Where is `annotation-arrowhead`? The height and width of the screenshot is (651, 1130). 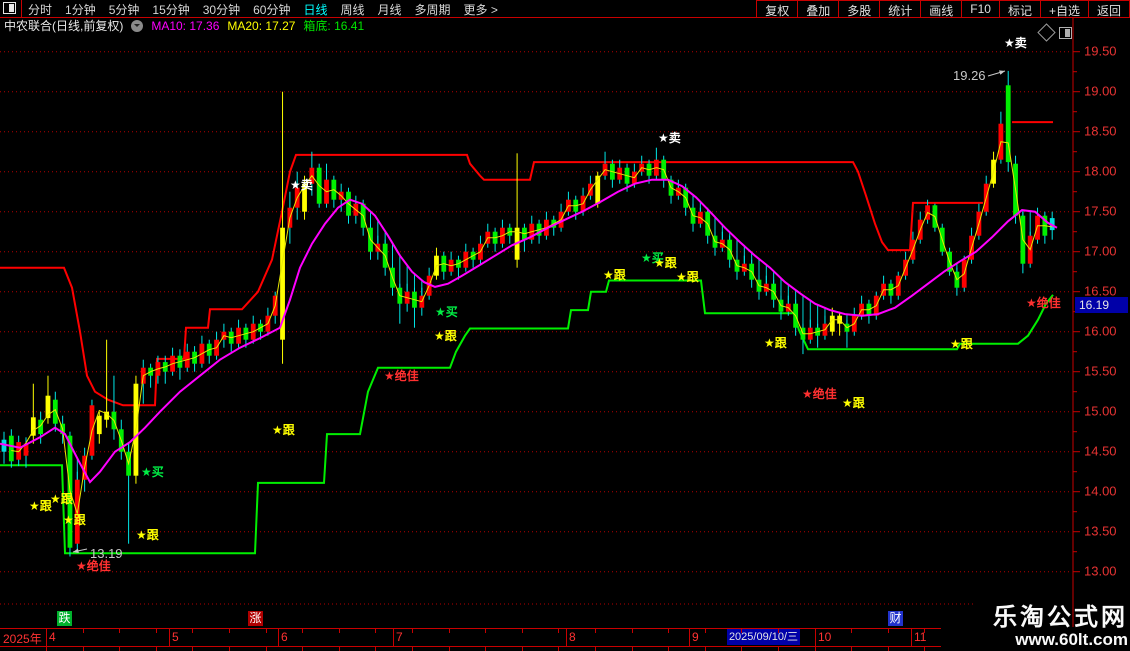
annotation-arrowhead is located at coordinates (1002, 72).